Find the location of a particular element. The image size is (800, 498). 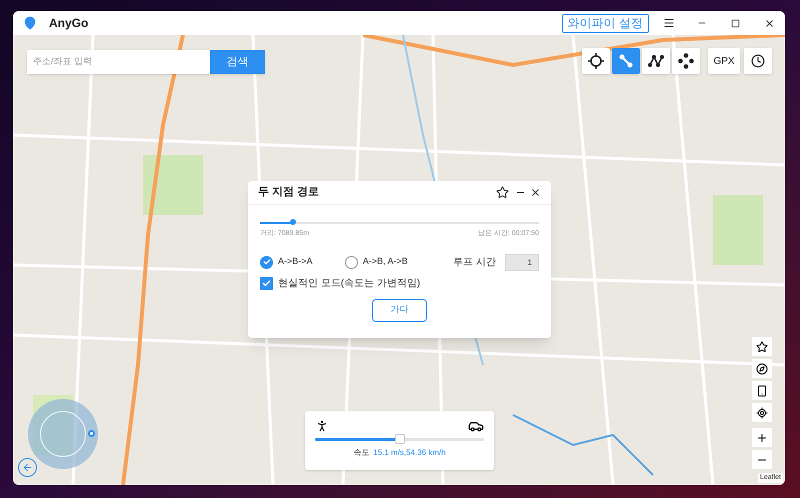

device-button is located at coordinates (762, 390).